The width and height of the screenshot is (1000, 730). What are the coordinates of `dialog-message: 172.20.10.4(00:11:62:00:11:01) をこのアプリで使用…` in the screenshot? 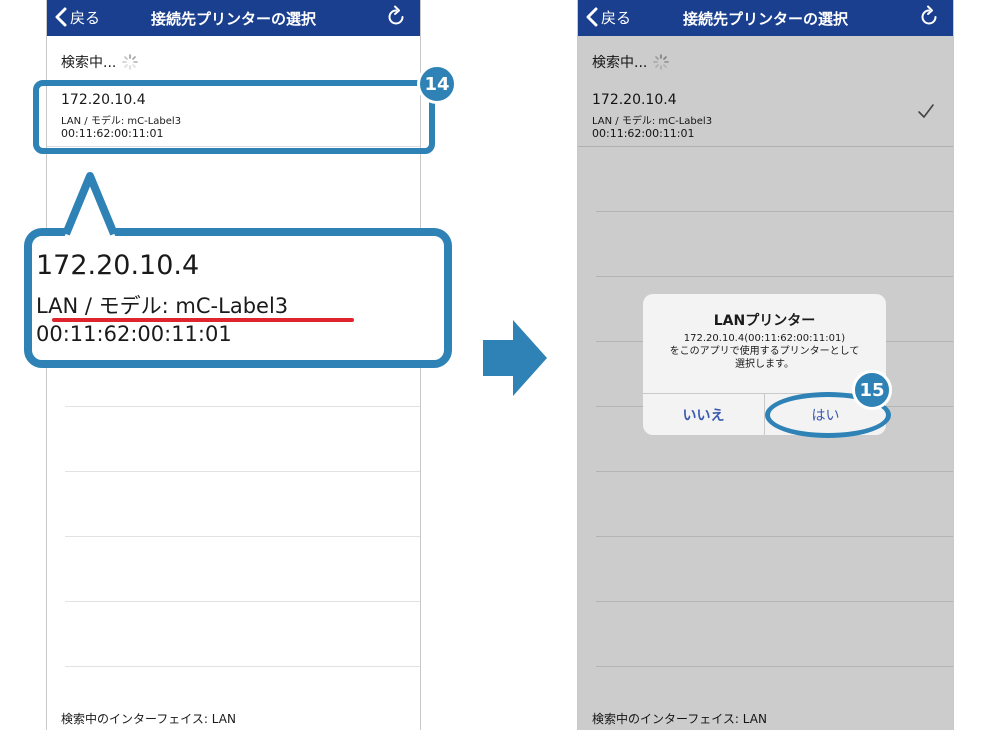 It's located at (764, 351).